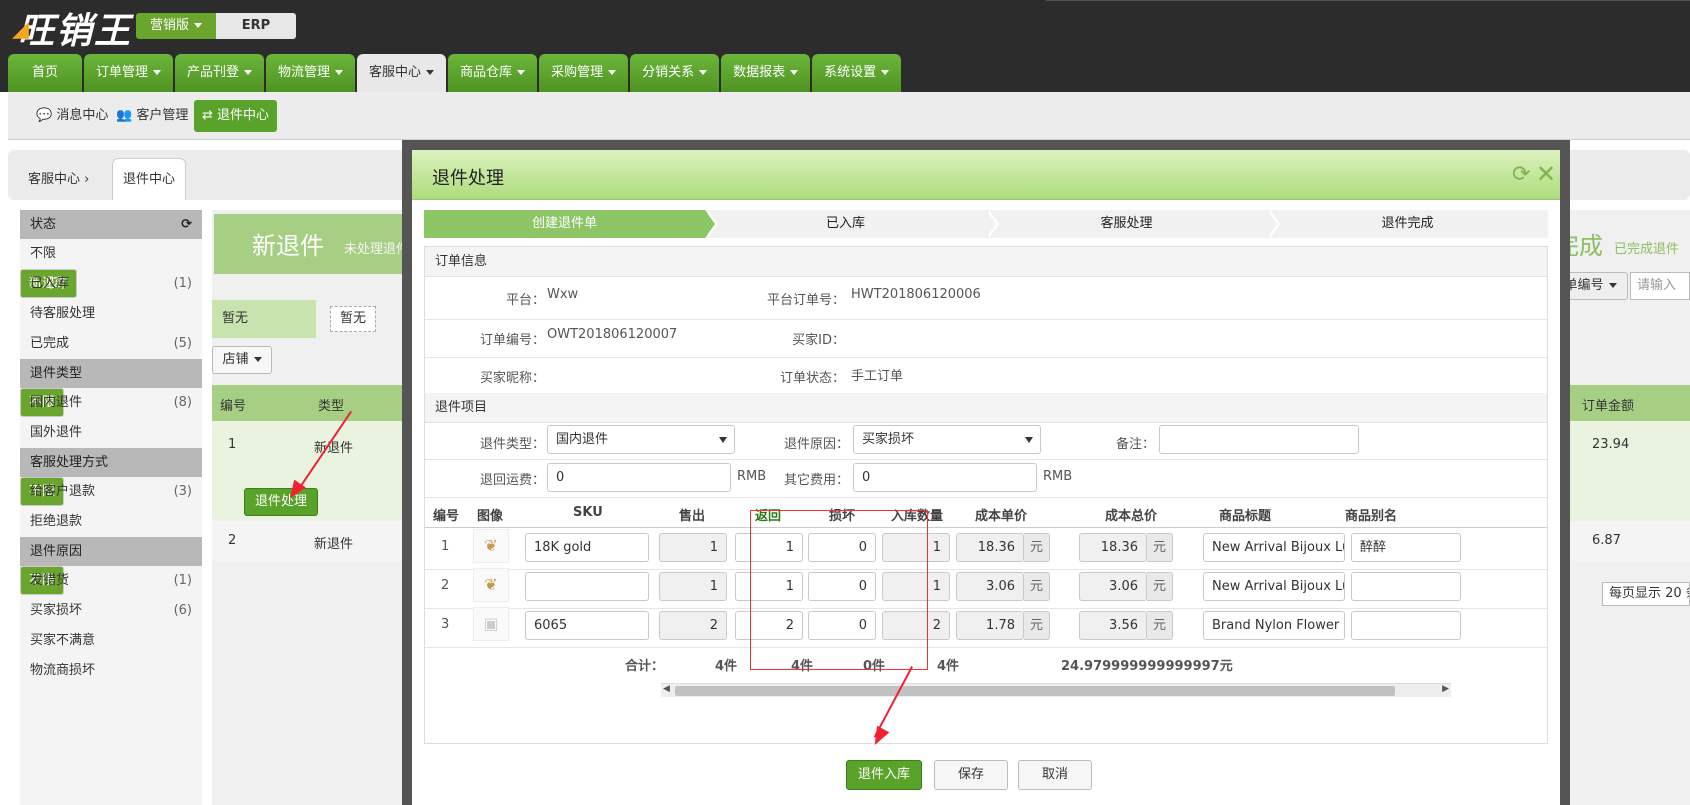 This screenshot has height=805, width=1690. I want to click on sidebar-item: 已入库 (1), so click(111, 284).